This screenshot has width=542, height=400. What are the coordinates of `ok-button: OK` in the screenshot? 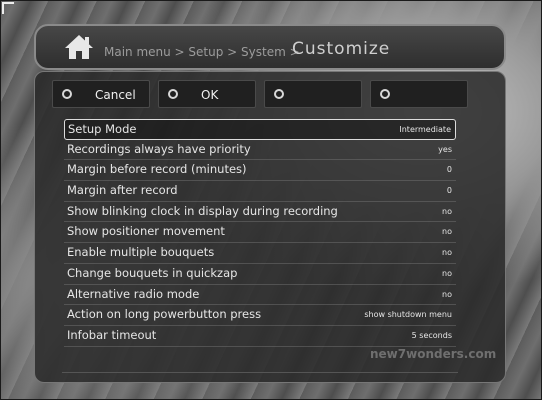 It's located at (207, 94).